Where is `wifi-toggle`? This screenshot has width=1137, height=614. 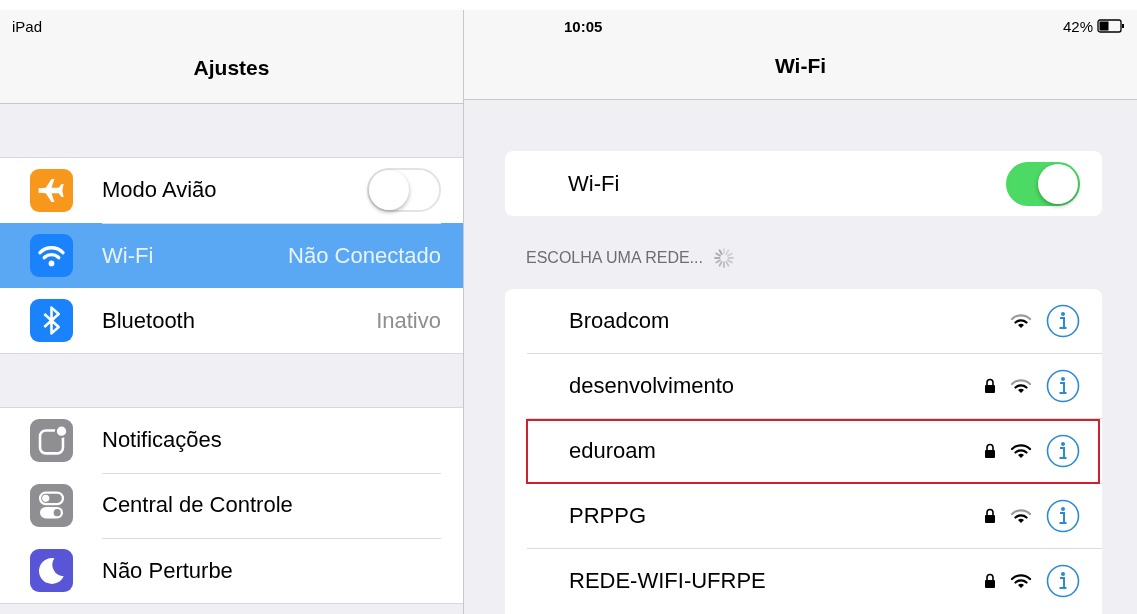
wifi-toggle is located at coordinates (1043, 183).